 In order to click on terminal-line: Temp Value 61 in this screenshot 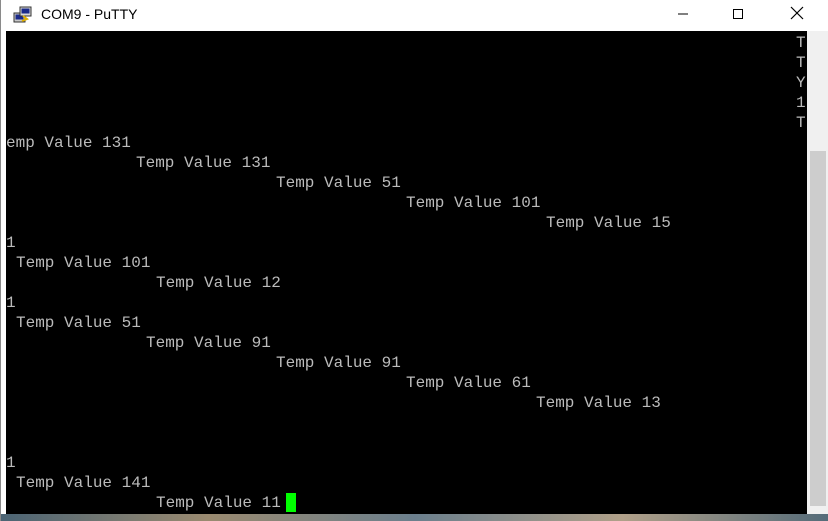, I will do `click(468, 383)`.